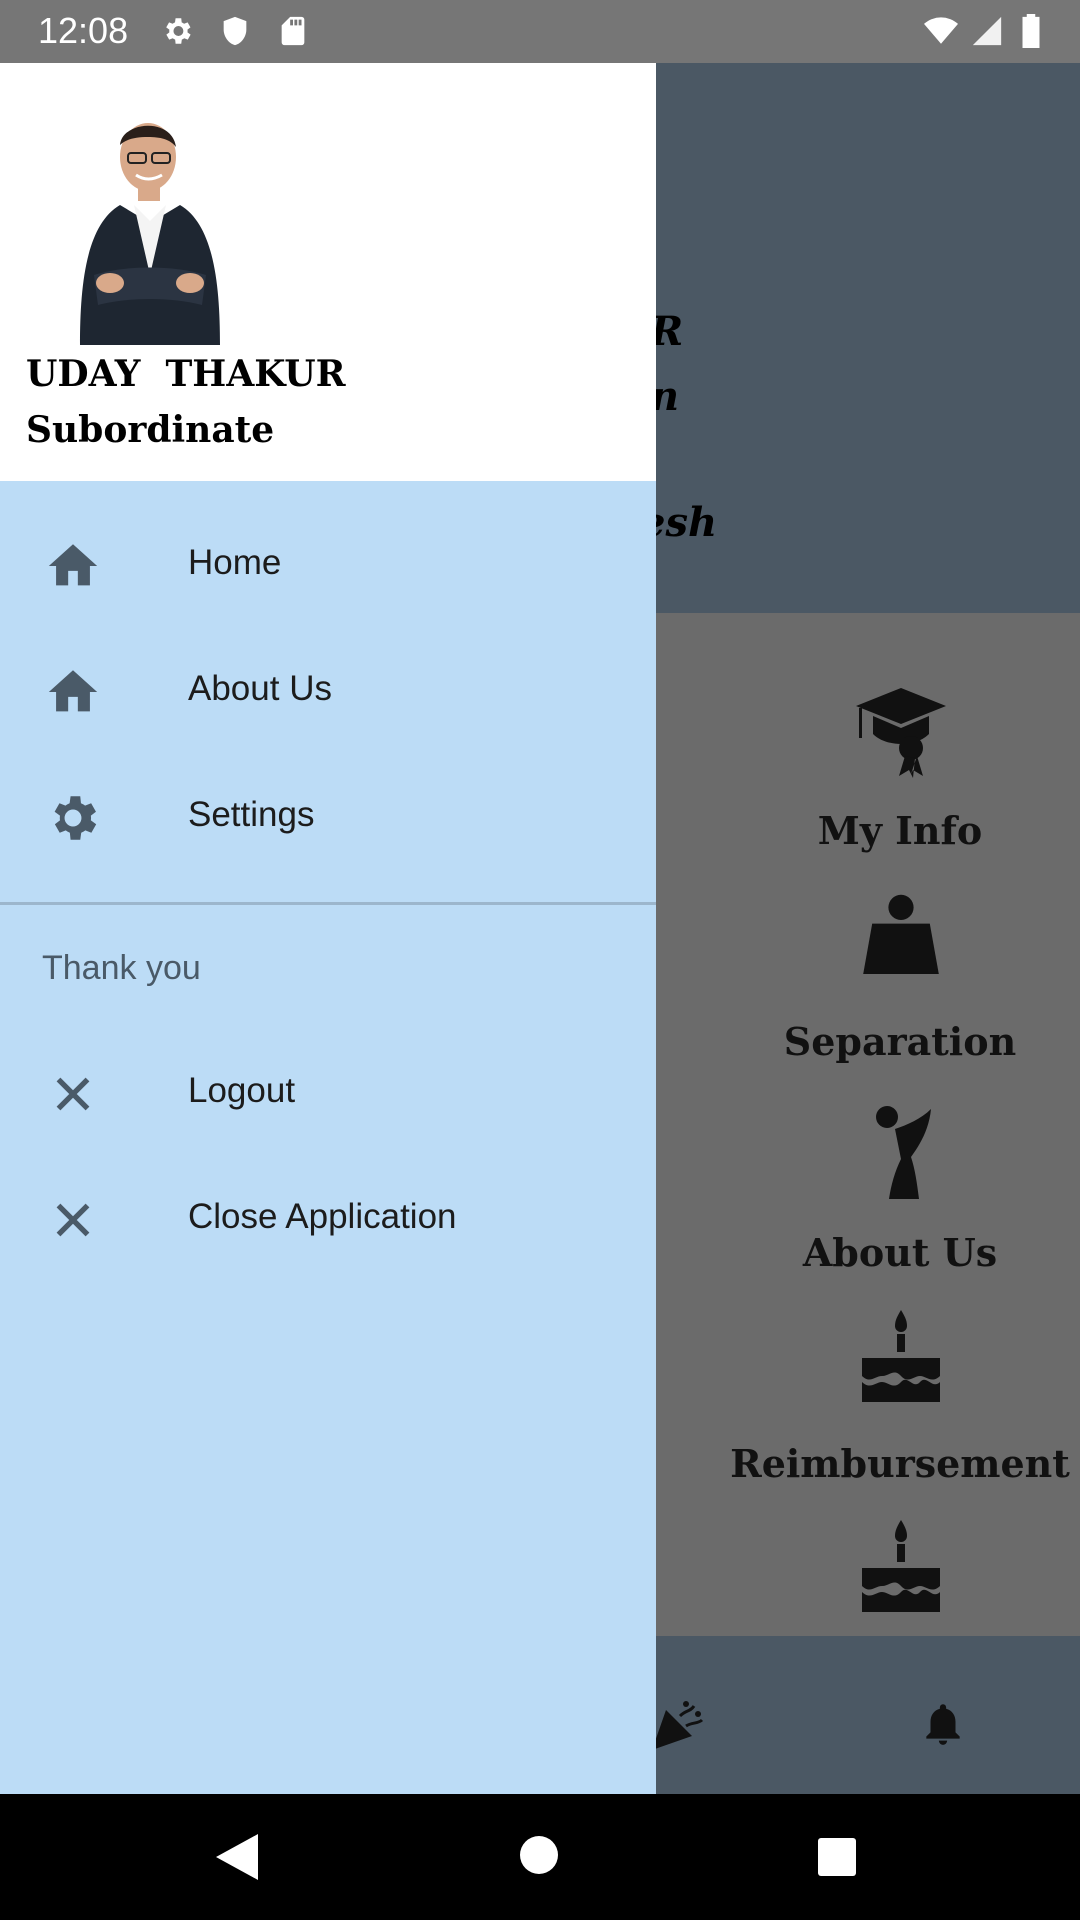 Image resolution: width=1080 pixels, height=1920 pixels. Describe the element at coordinates (150, 234) in the screenshot. I see `avatar` at that location.